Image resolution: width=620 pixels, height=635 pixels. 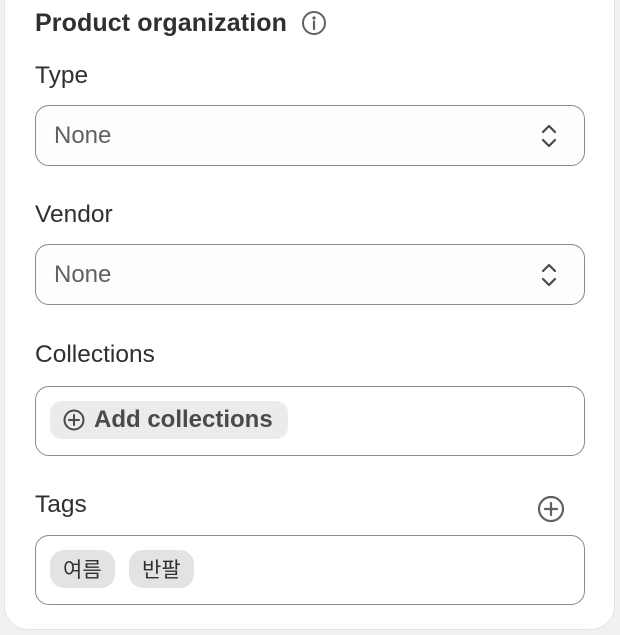 I want to click on type-select: None, so click(x=310, y=135).